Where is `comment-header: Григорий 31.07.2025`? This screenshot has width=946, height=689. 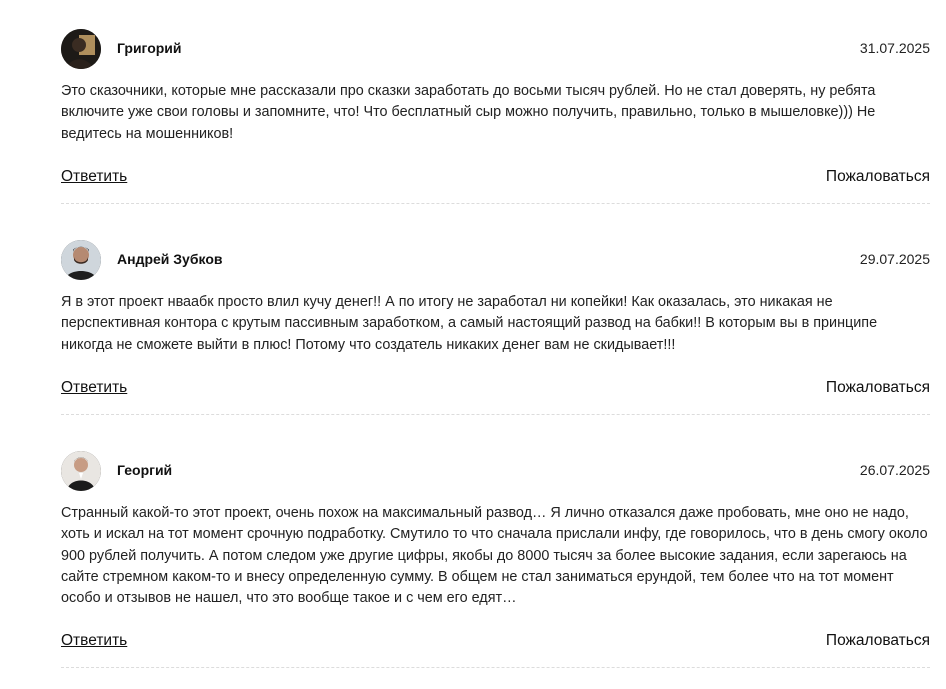
comment-header: Григорий 31.07.2025 is located at coordinates (495, 49).